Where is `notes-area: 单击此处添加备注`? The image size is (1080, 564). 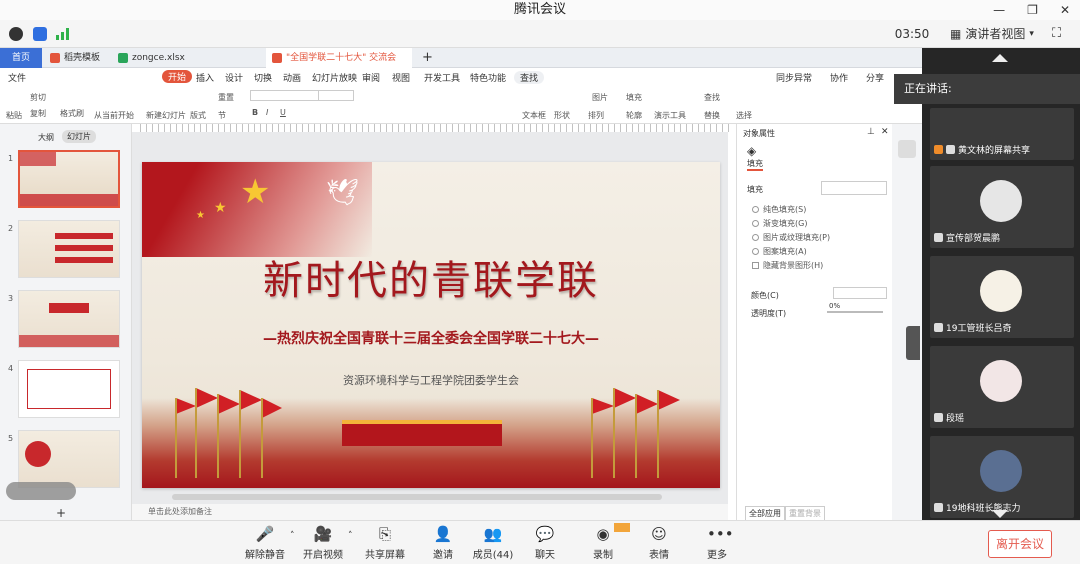 notes-area: 单击此处添加备注 is located at coordinates (430, 512).